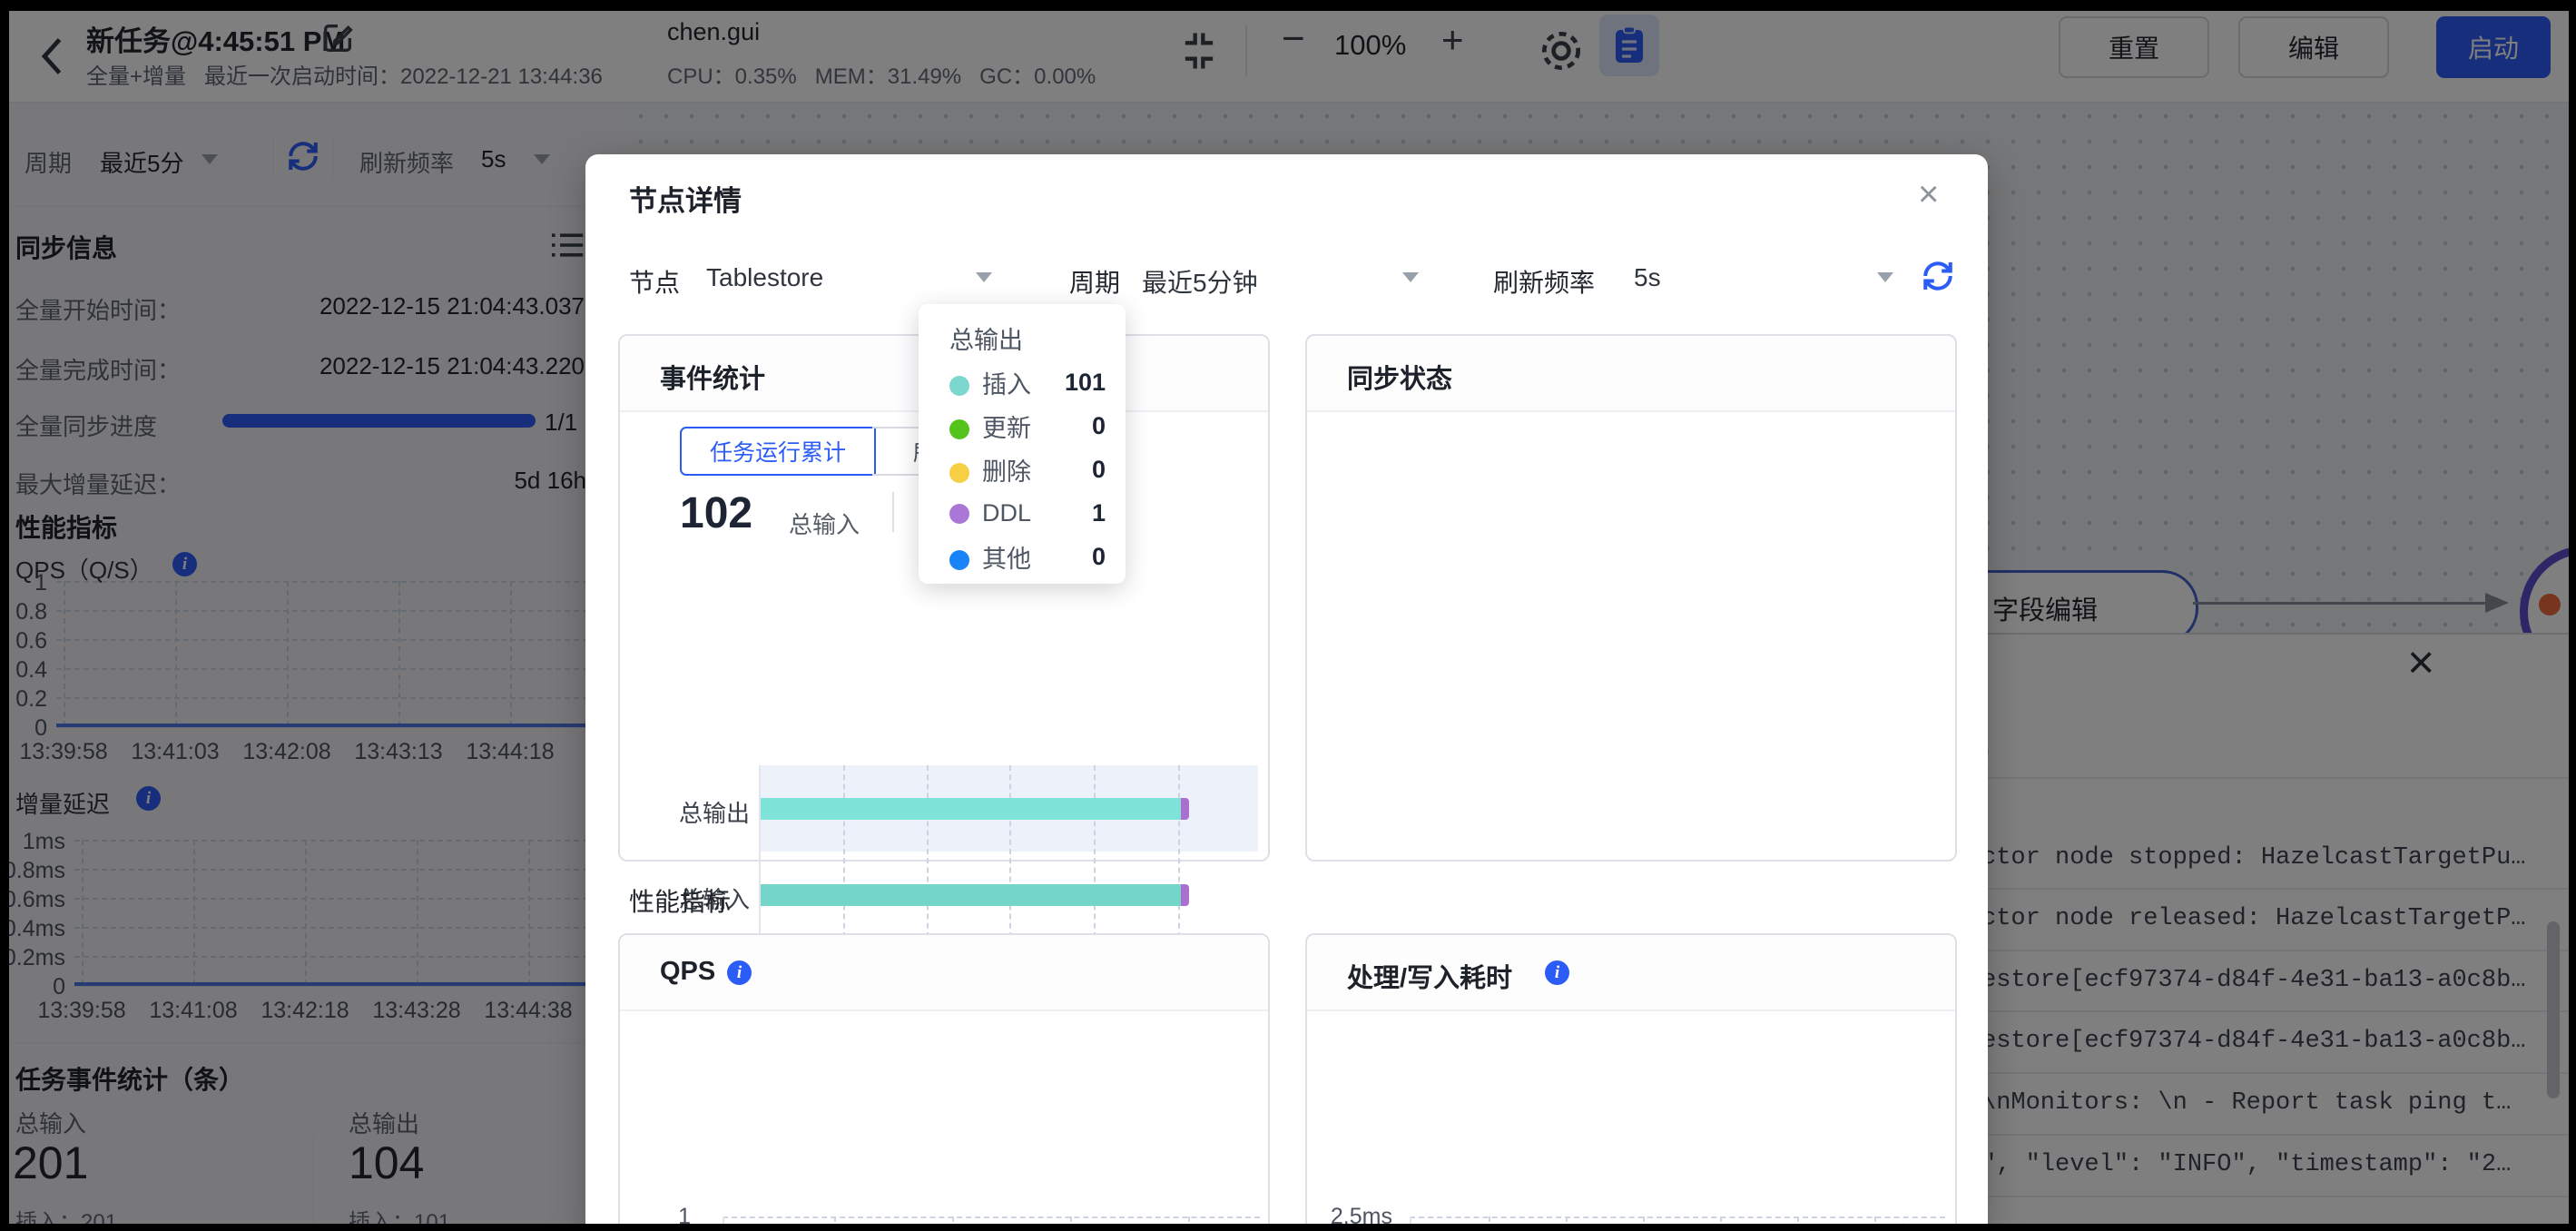 This screenshot has height=1231, width=2576. Describe the element at coordinates (1098, 512) in the screenshot. I see `tooltip-ddl-value: 1` at that location.